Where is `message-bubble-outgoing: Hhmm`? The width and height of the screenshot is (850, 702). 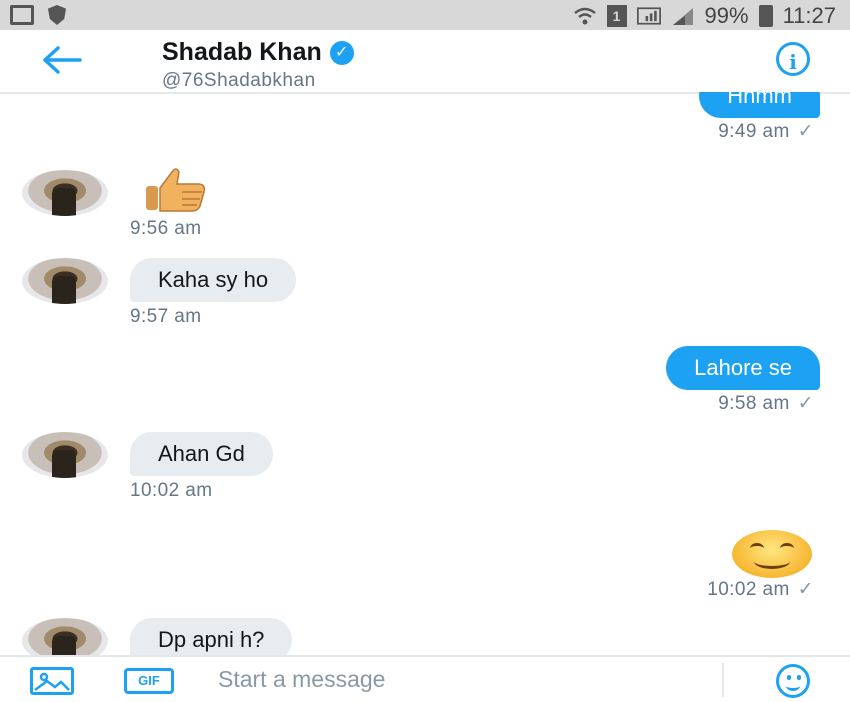
message-bubble-outgoing: Hhmm is located at coordinates (759, 105).